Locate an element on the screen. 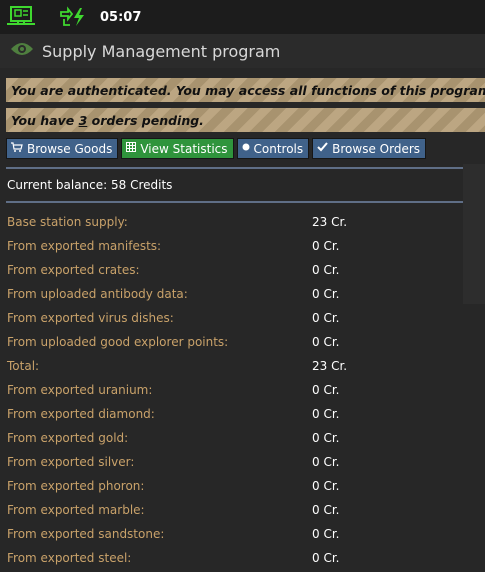  row-label: From exported uranium: is located at coordinates (80, 390).